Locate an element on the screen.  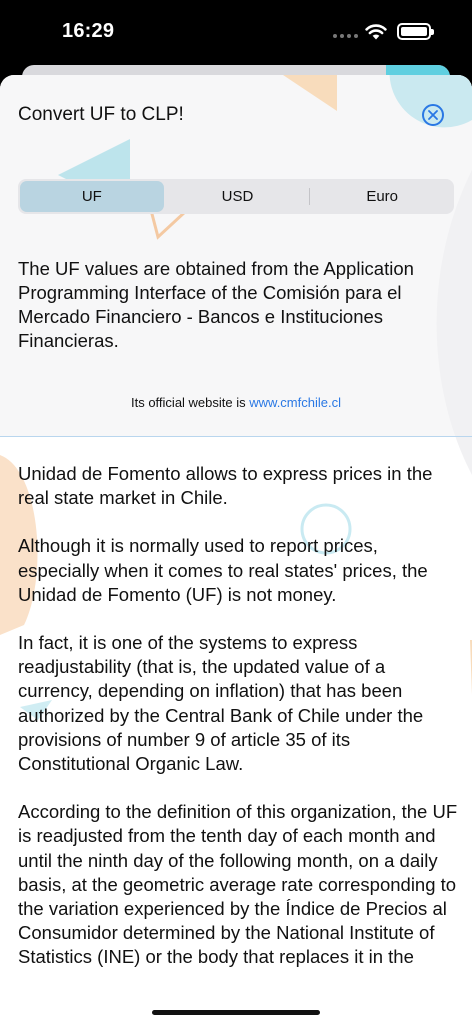
signal-dots-icon is located at coordinates (345, 36).